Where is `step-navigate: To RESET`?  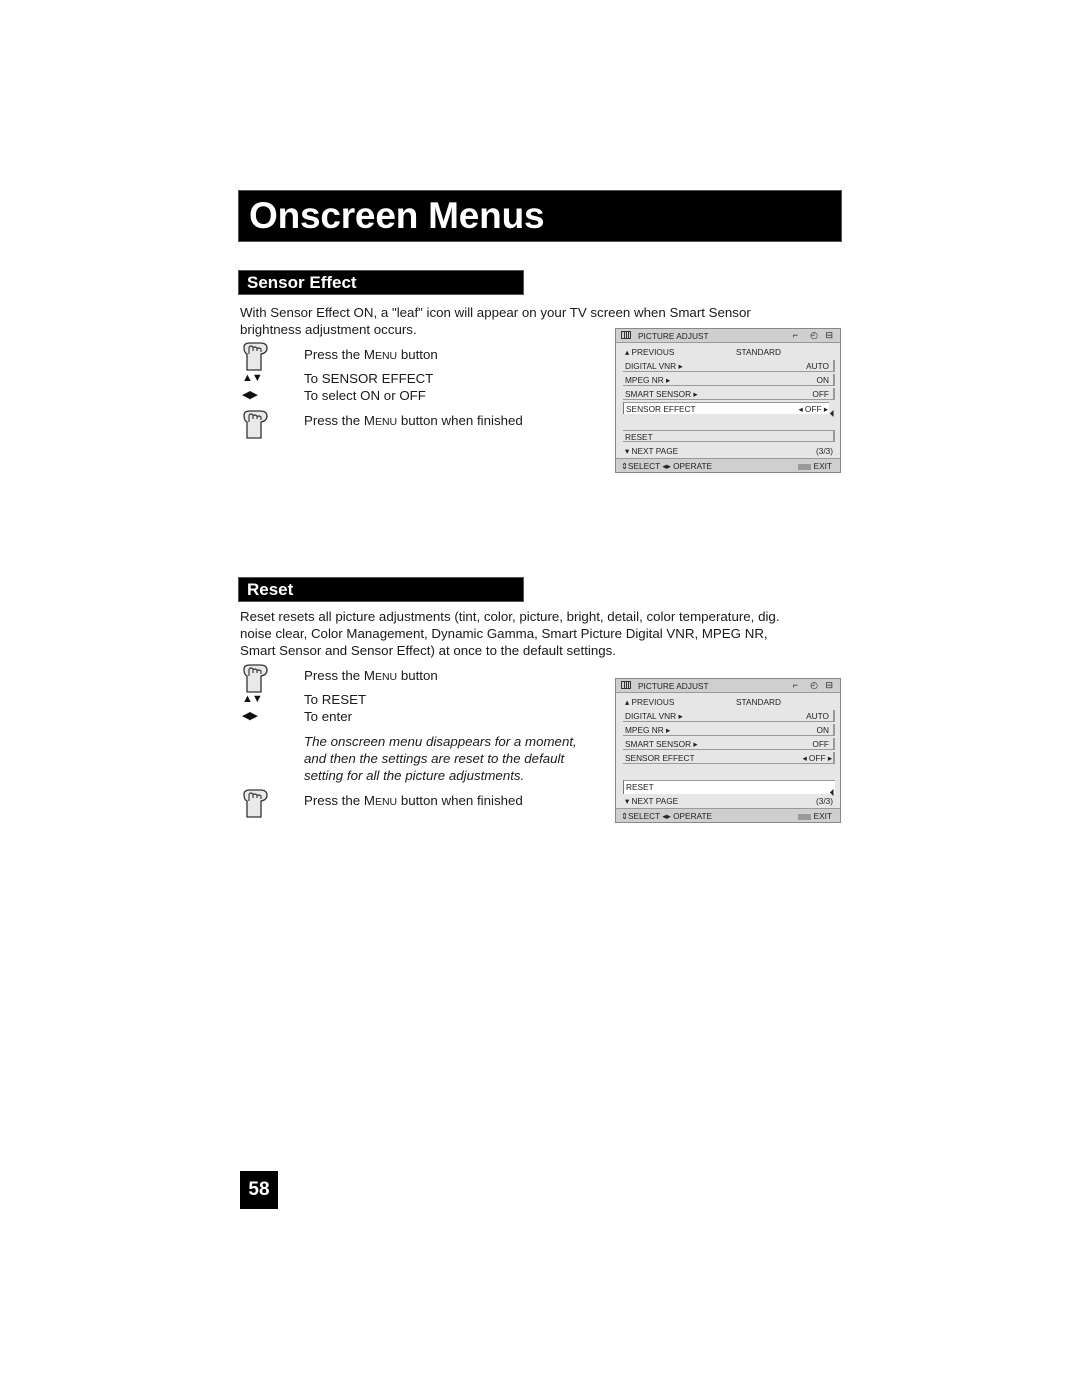 step-navigate: To RESET is located at coordinates (335, 699).